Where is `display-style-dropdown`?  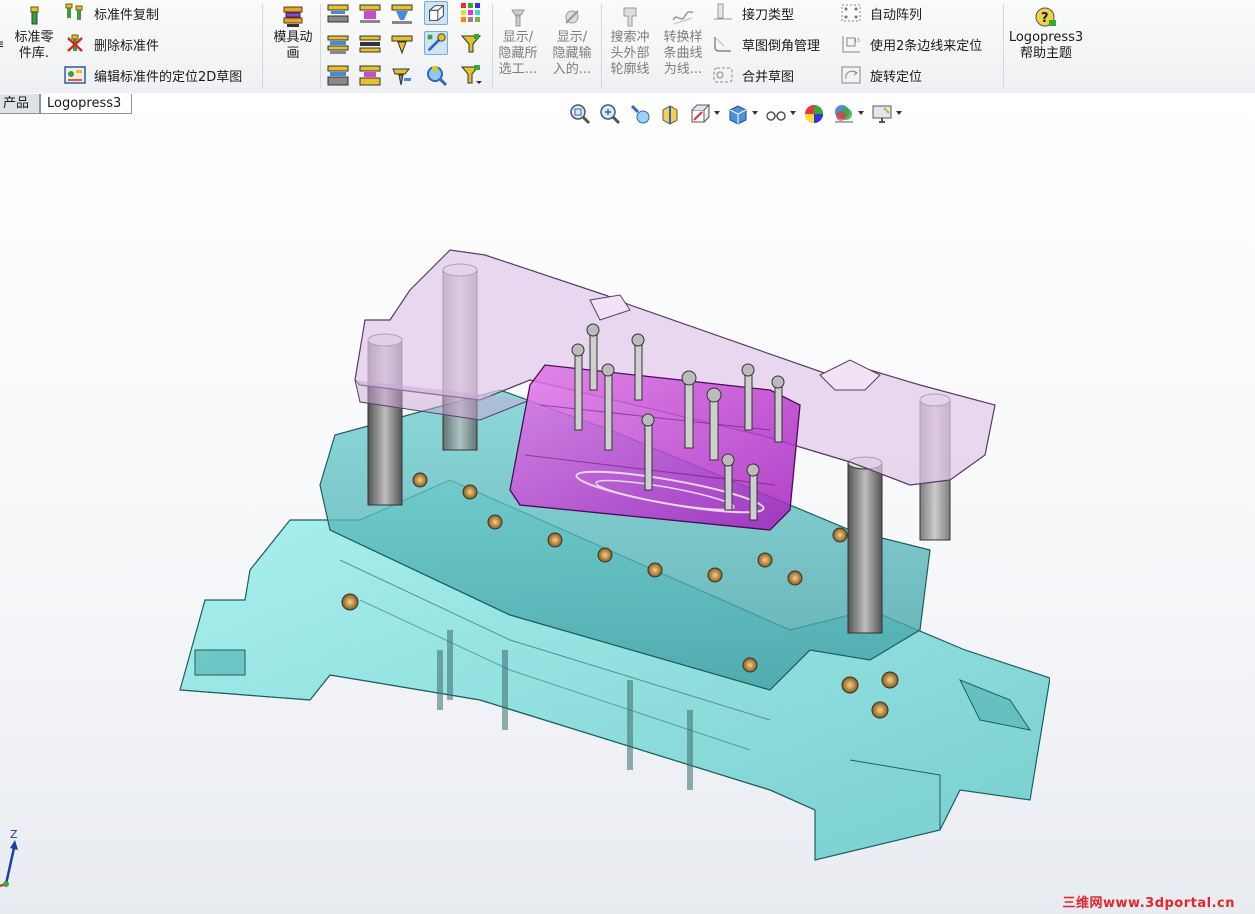 display-style-dropdown is located at coordinates (742, 114).